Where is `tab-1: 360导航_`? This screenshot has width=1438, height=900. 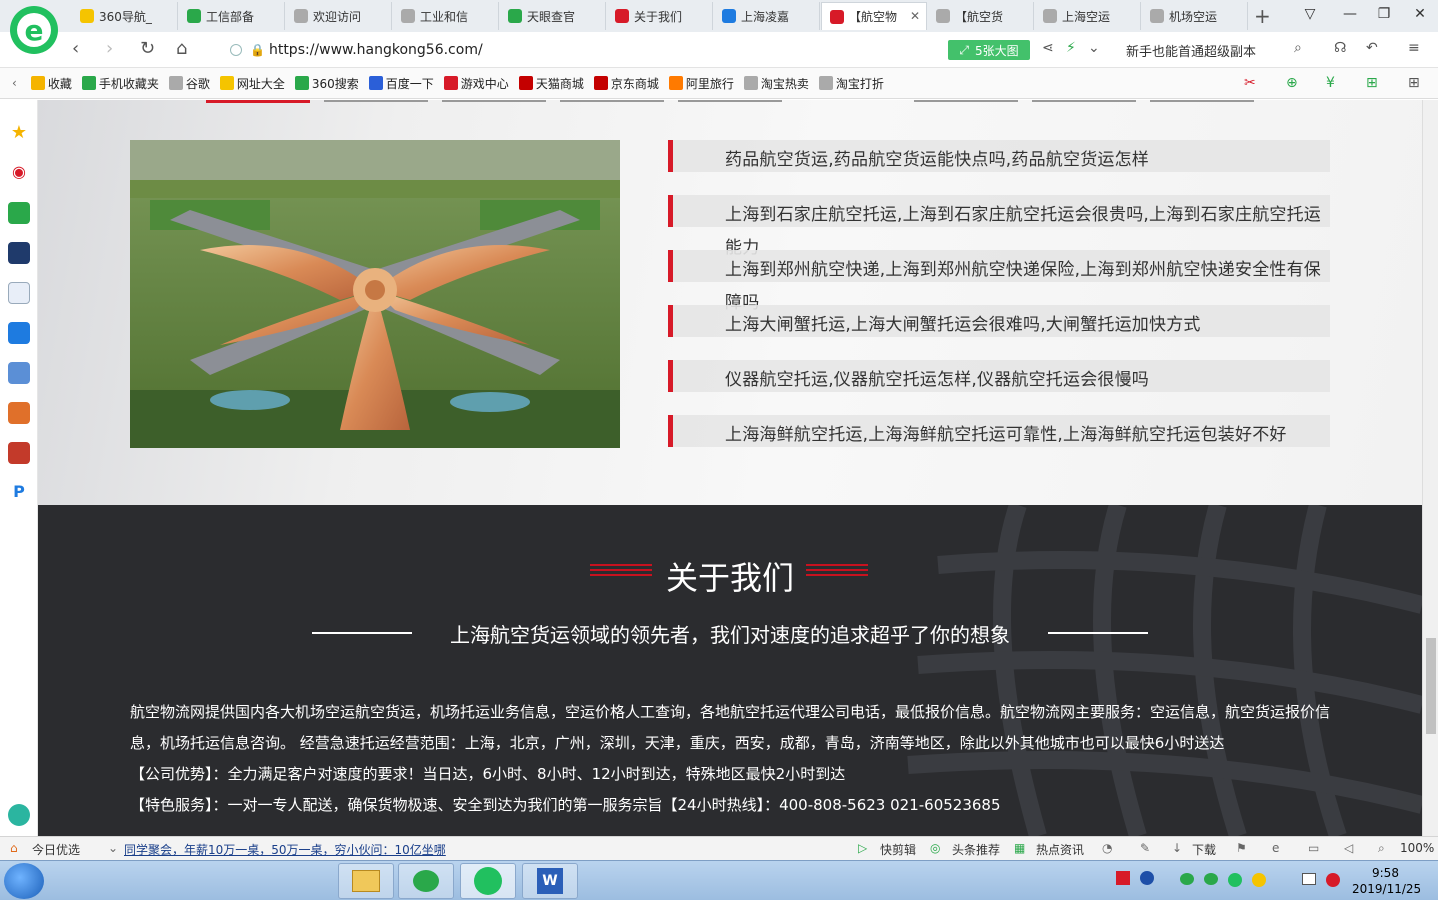
tab-1: 360导航_ is located at coordinates (125, 16).